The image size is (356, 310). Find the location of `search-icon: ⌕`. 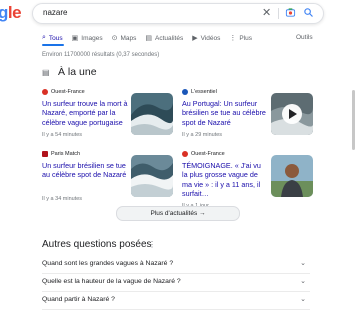

search-icon: ⌕ is located at coordinates (44, 37).